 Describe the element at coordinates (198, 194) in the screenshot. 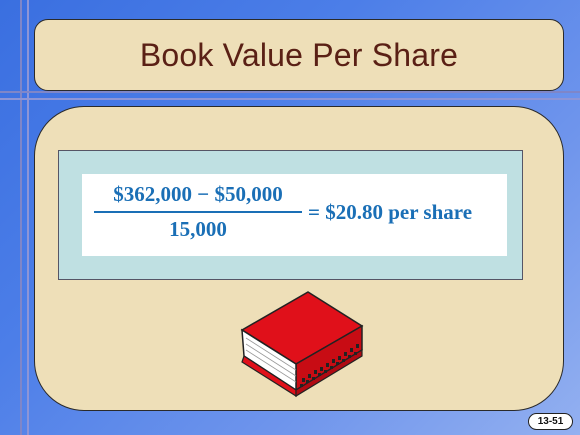

I see `formula-numerator: $362,000 − $50,000` at that location.